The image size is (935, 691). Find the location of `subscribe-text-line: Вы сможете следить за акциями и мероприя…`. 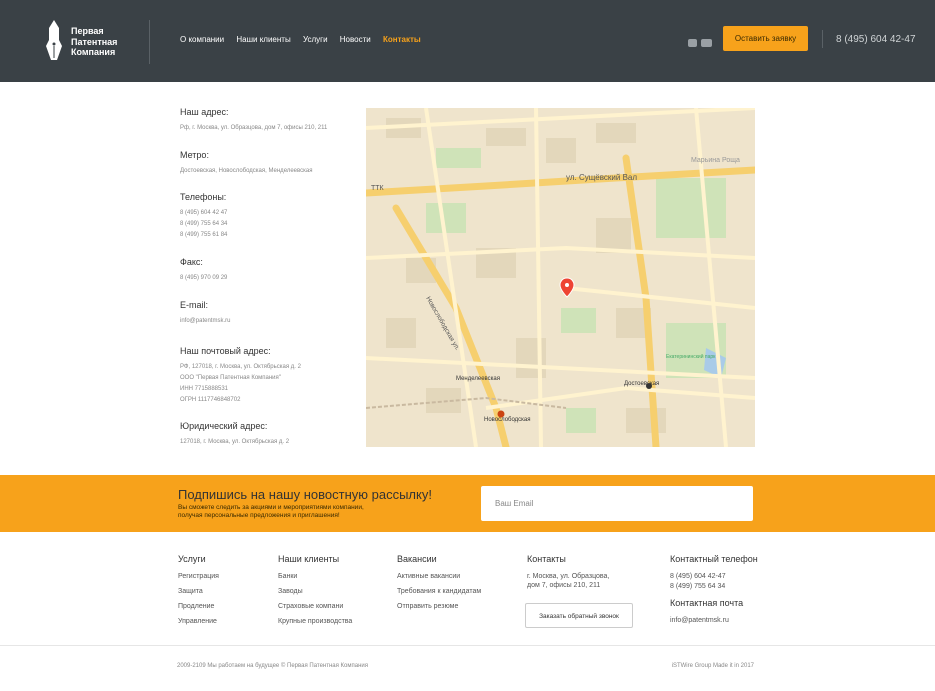

subscribe-text-line: Вы сможете следить за акциями и мероприя… is located at coordinates (271, 507).